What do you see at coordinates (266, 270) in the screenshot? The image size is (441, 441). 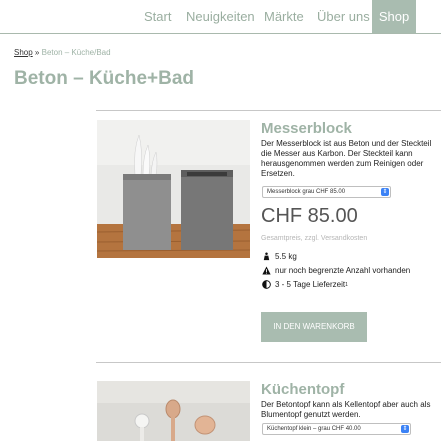 I see `warning-icon` at bounding box center [266, 270].